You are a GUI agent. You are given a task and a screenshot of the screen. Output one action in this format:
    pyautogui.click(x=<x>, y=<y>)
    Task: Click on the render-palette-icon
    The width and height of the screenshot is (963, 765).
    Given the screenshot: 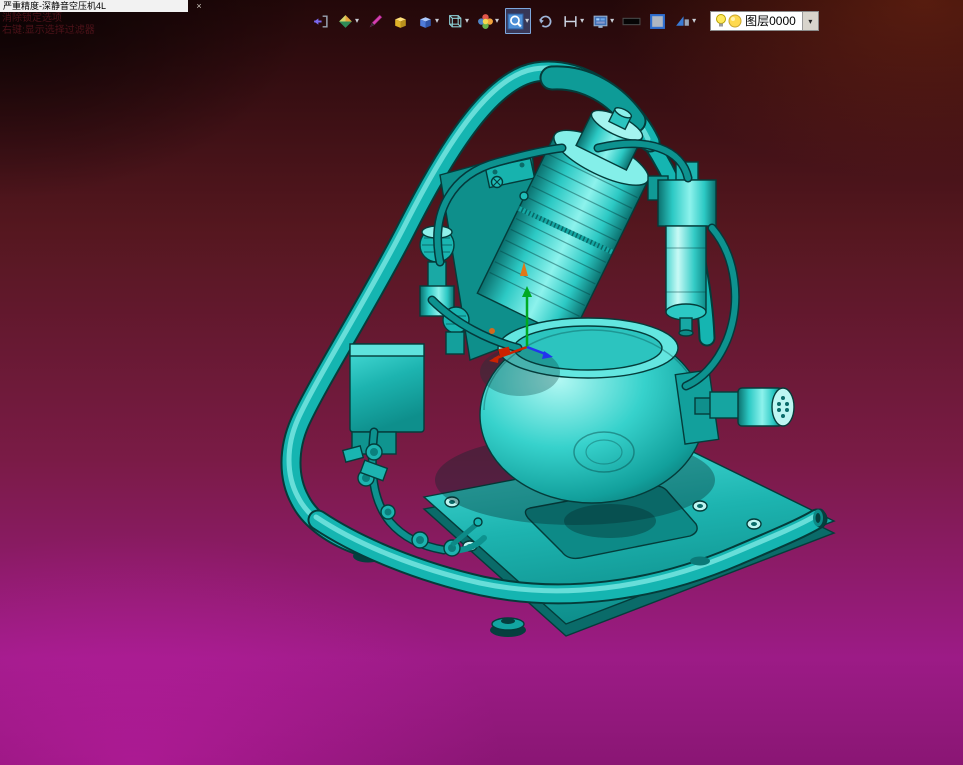 What is the action you would take?
    pyautogui.click(x=485, y=21)
    